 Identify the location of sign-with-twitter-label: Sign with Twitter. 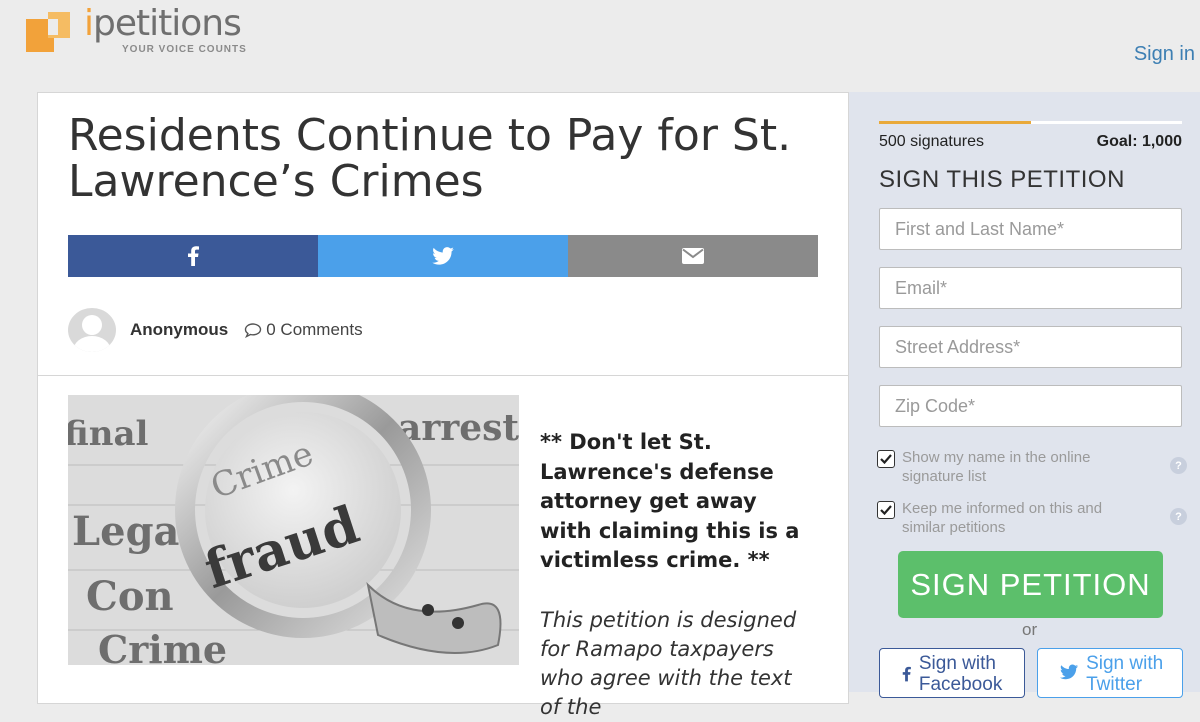
(1125, 674).